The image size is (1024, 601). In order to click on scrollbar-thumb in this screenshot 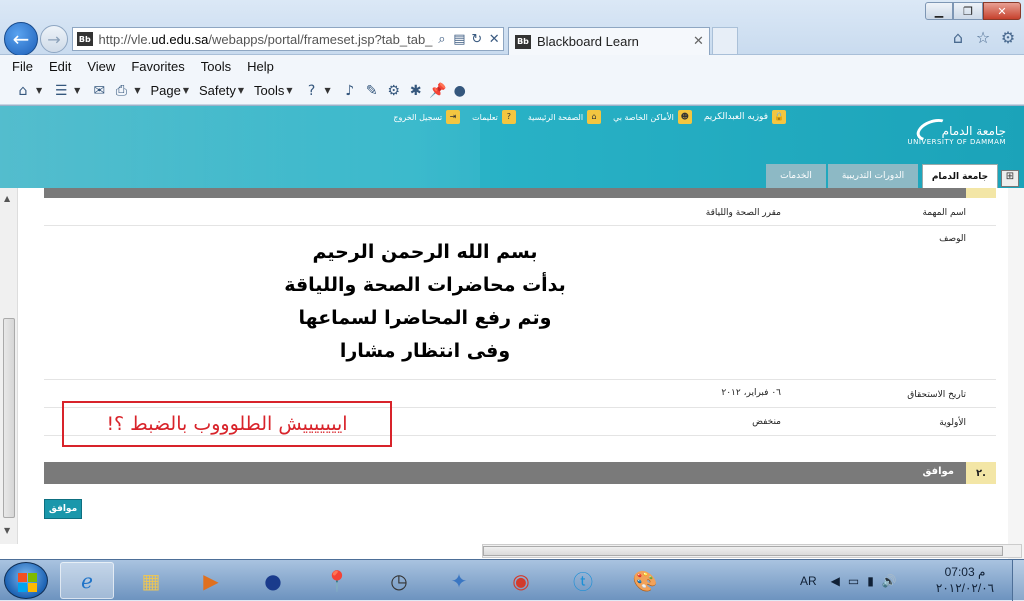, I will do `click(9, 418)`.